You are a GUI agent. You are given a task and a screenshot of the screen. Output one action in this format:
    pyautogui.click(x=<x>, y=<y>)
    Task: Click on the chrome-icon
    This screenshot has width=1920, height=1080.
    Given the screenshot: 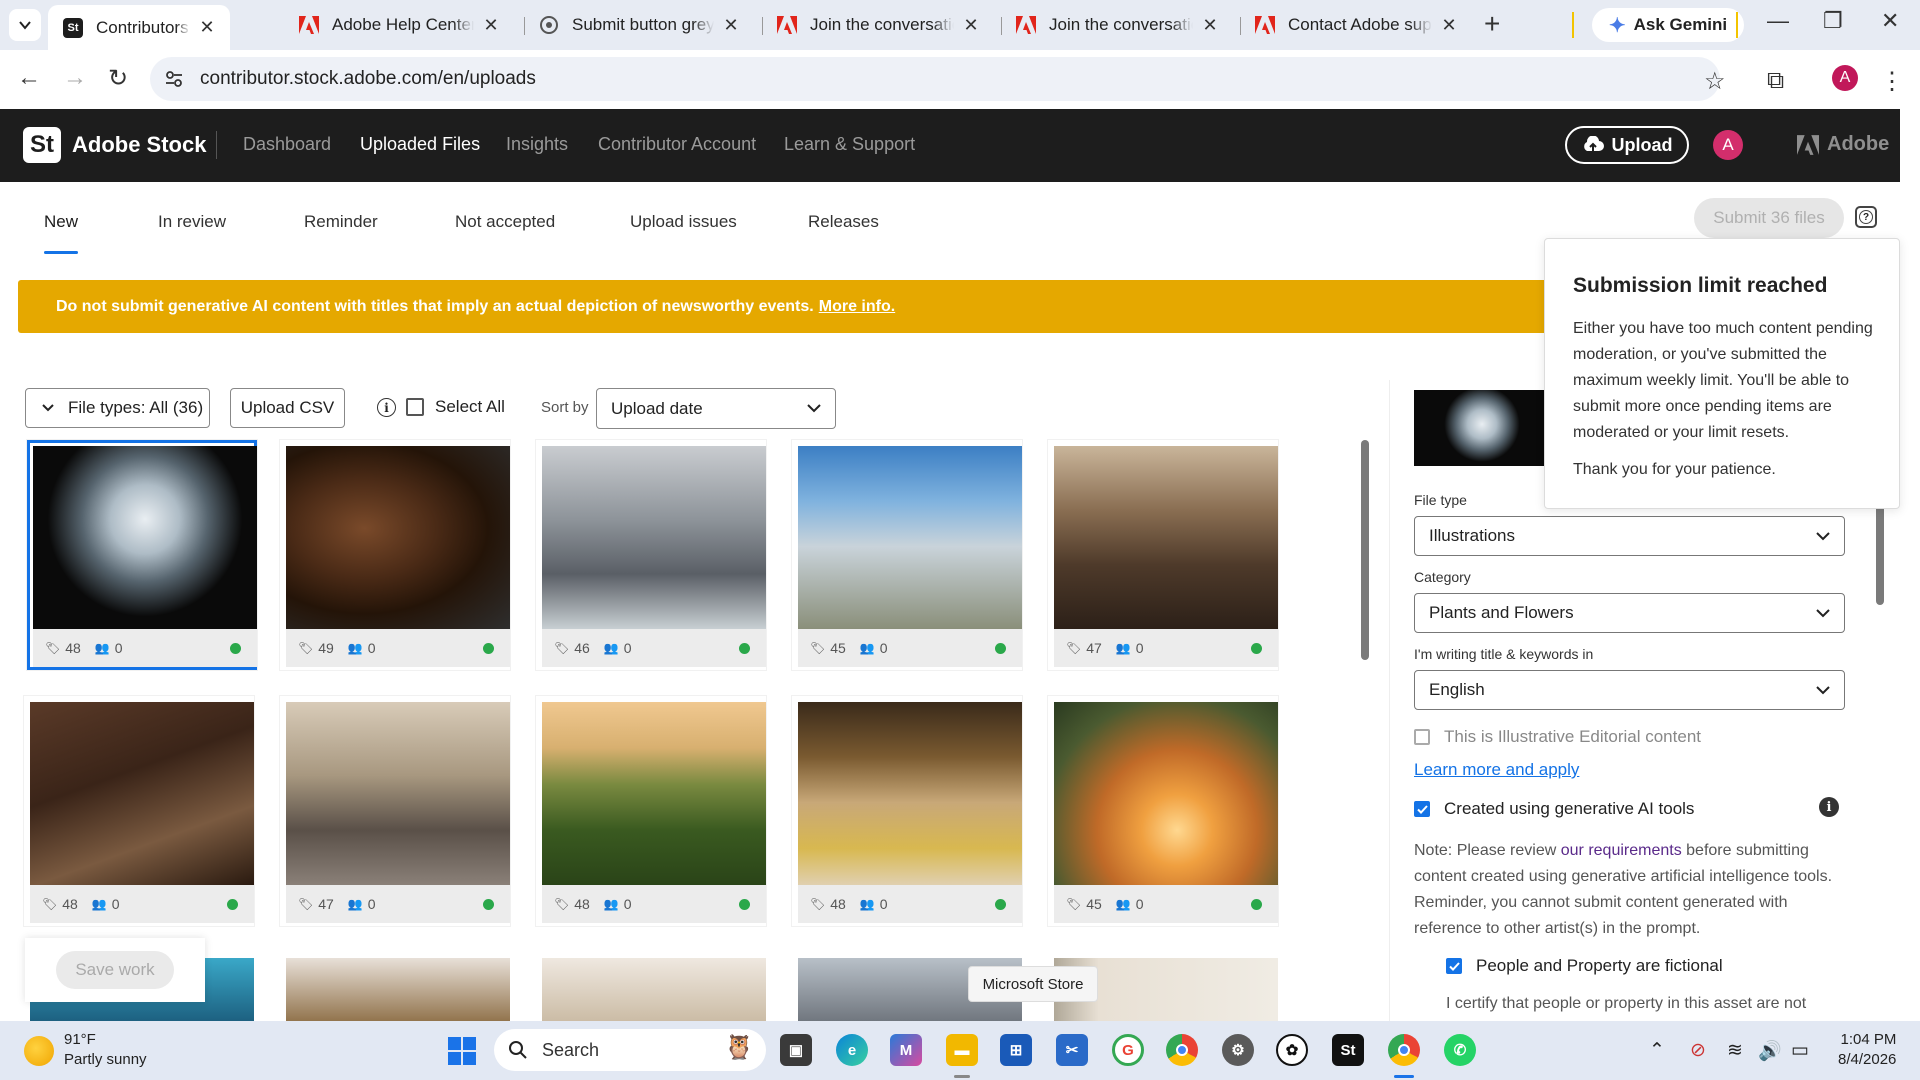 What is the action you would take?
    pyautogui.click(x=1182, y=1050)
    